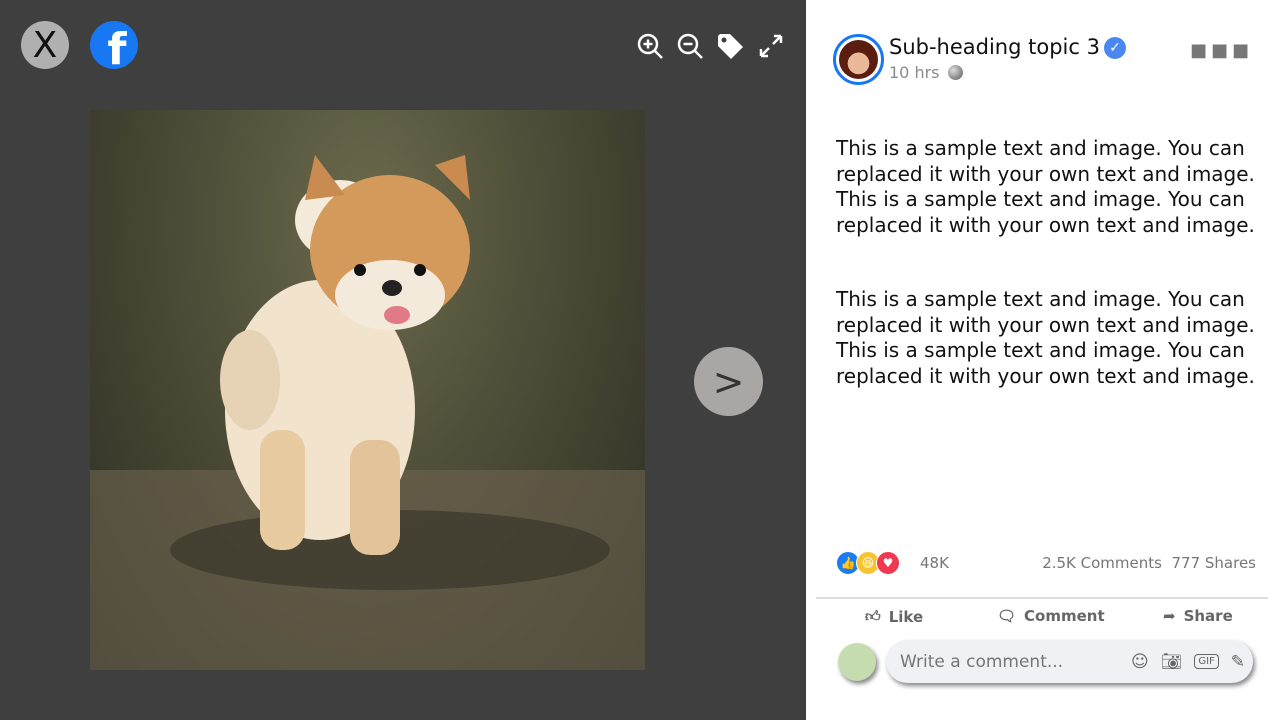 Image resolution: width=1280 pixels, height=720 pixels. What do you see at coordinates (1051, 616) in the screenshot?
I see `comment-button: 🗨 Comment` at bounding box center [1051, 616].